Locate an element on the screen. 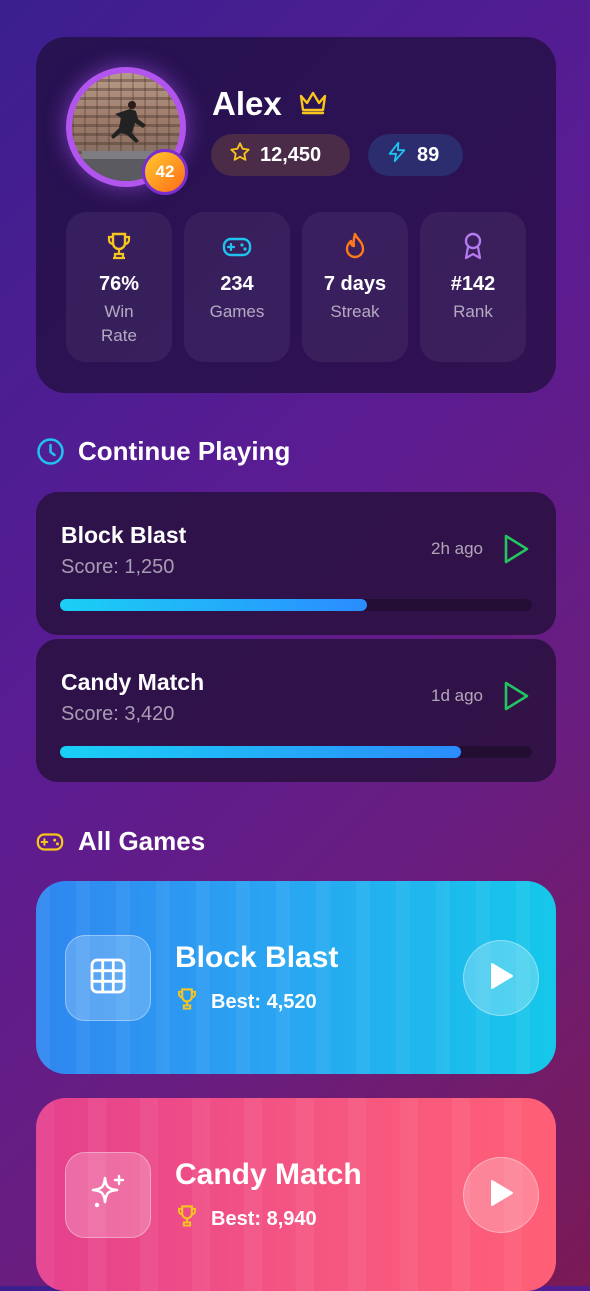  best-score: Best: 8,940 is located at coordinates (246, 1219).